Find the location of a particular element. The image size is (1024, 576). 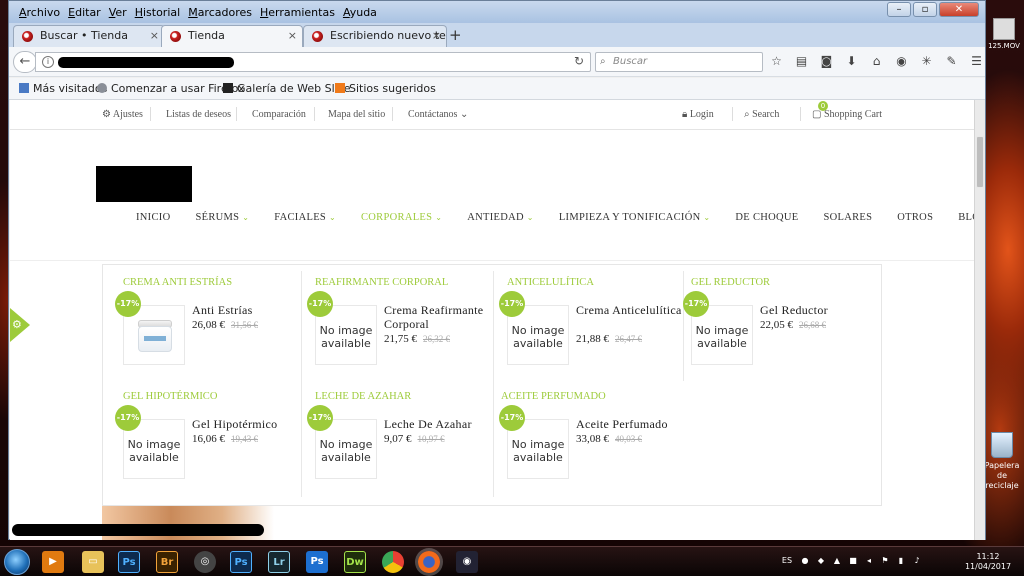

menu-archivo: Archivo is located at coordinates (39, 12).